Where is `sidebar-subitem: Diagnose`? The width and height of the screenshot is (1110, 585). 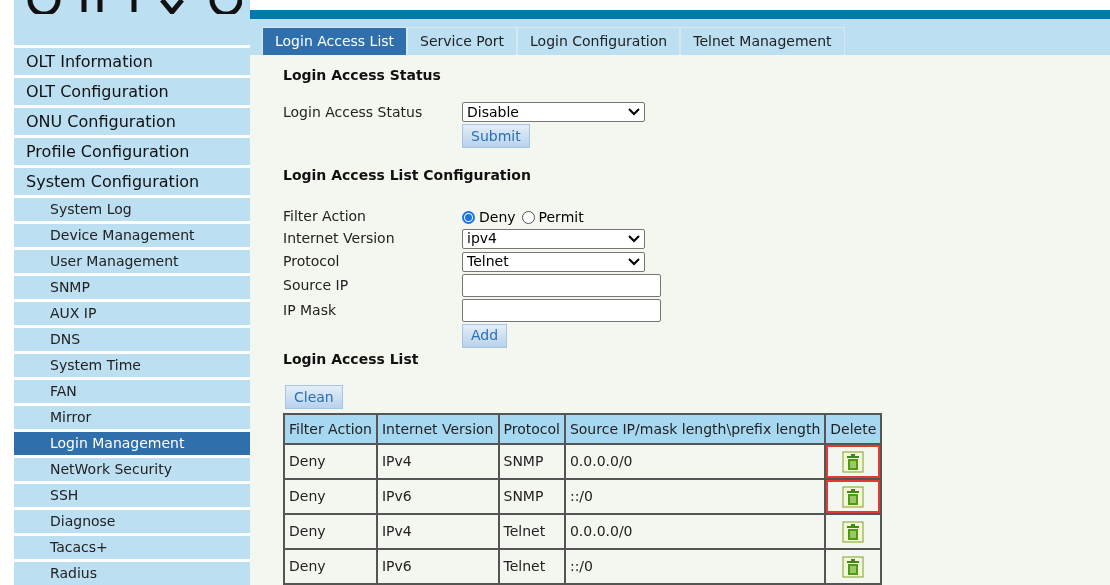 sidebar-subitem: Diagnose is located at coordinates (132, 521).